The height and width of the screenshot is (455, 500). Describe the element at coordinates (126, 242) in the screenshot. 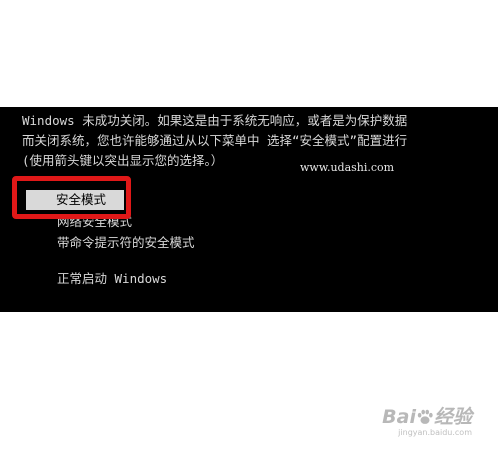

I see `menu-item-cmd-safe-mode: 带命令提示符的安全模式` at that location.